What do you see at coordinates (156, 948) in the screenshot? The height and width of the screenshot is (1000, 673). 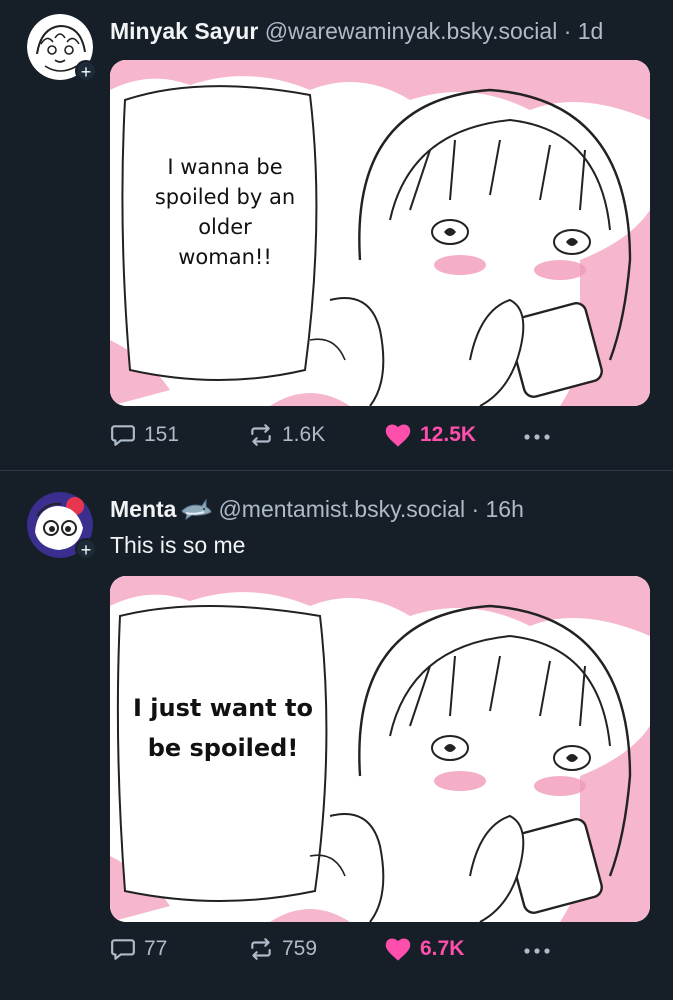 I see `reply-count: 77` at bounding box center [156, 948].